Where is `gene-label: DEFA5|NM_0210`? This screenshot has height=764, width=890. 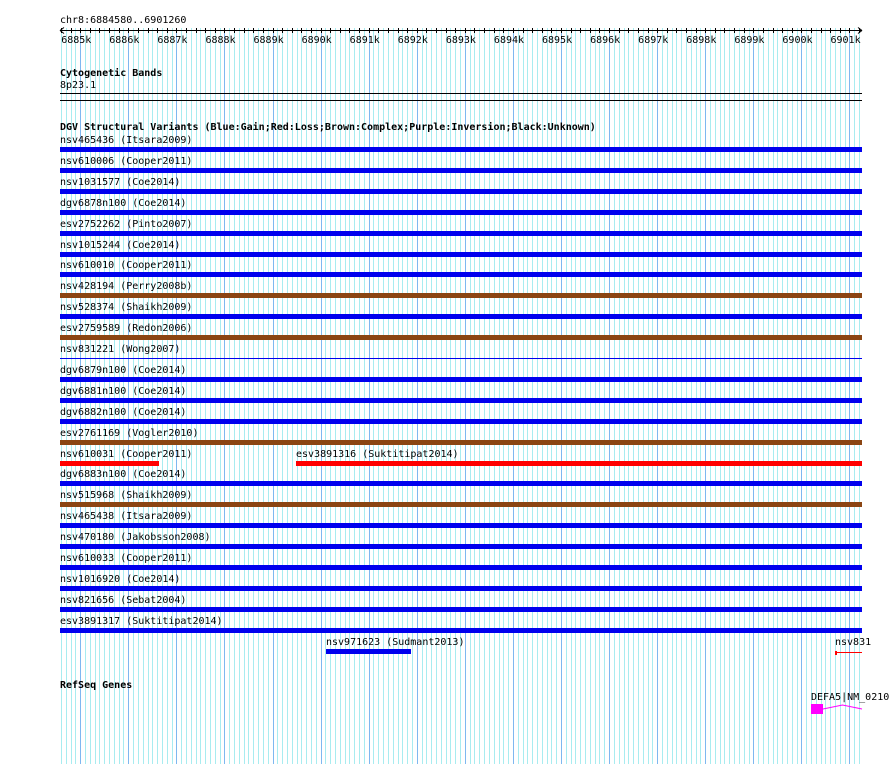 gene-label: DEFA5|NM_0210 is located at coordinates (850, 697).